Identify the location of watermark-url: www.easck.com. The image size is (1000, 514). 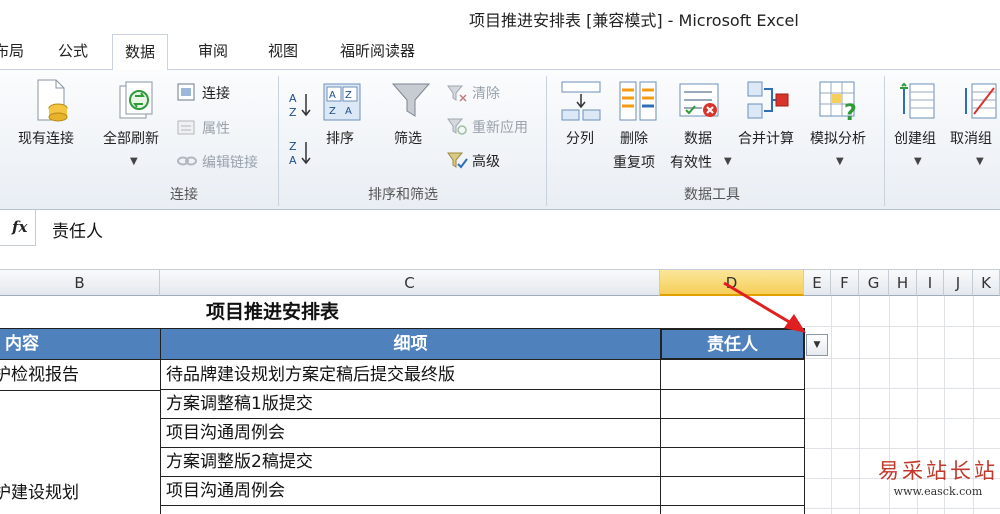
(938, 491).